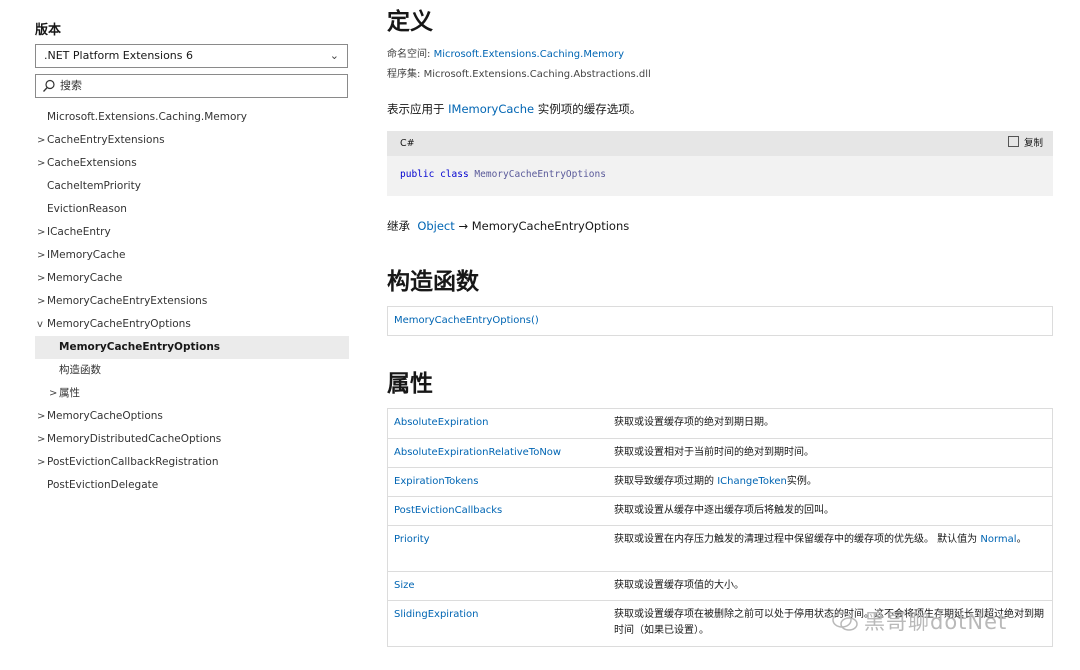 This screenshot has height=670, width=1080. I want to click on property-description: 获取或设置缓存项的绝对到期日期。, so click(829, 423).